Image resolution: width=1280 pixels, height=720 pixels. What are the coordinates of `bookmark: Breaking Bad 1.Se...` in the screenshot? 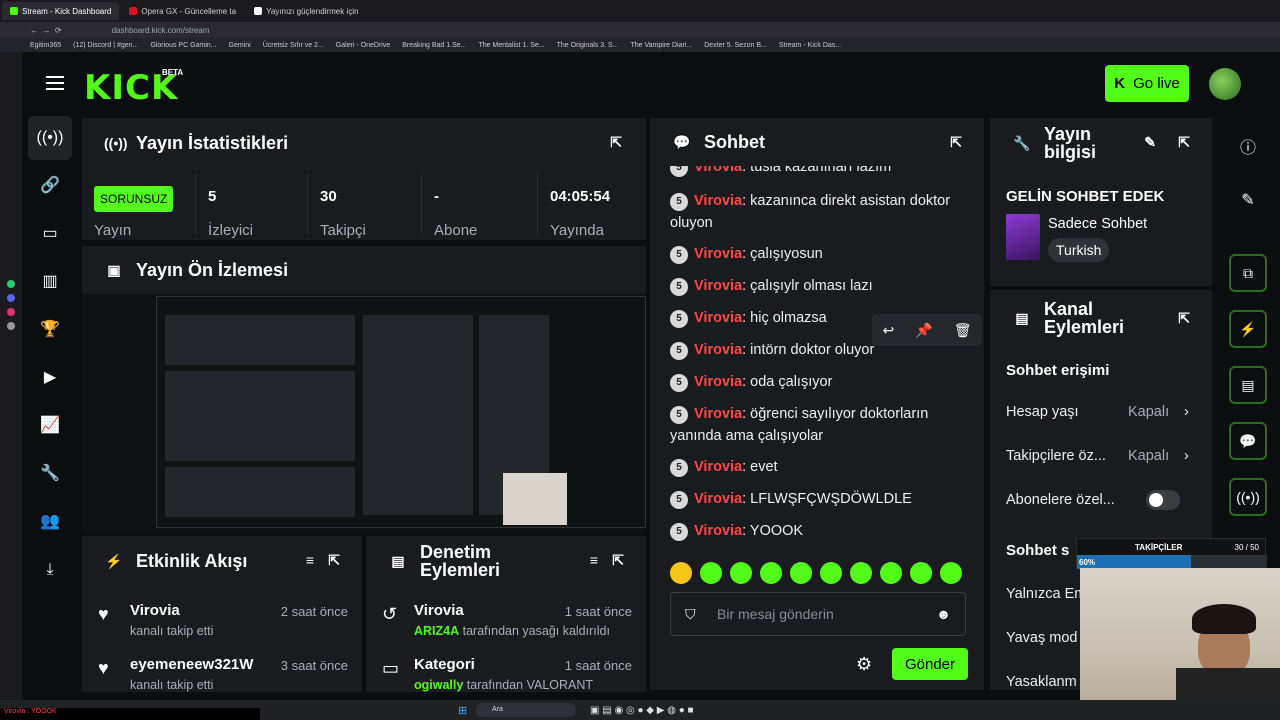 It's located at (434, 45).